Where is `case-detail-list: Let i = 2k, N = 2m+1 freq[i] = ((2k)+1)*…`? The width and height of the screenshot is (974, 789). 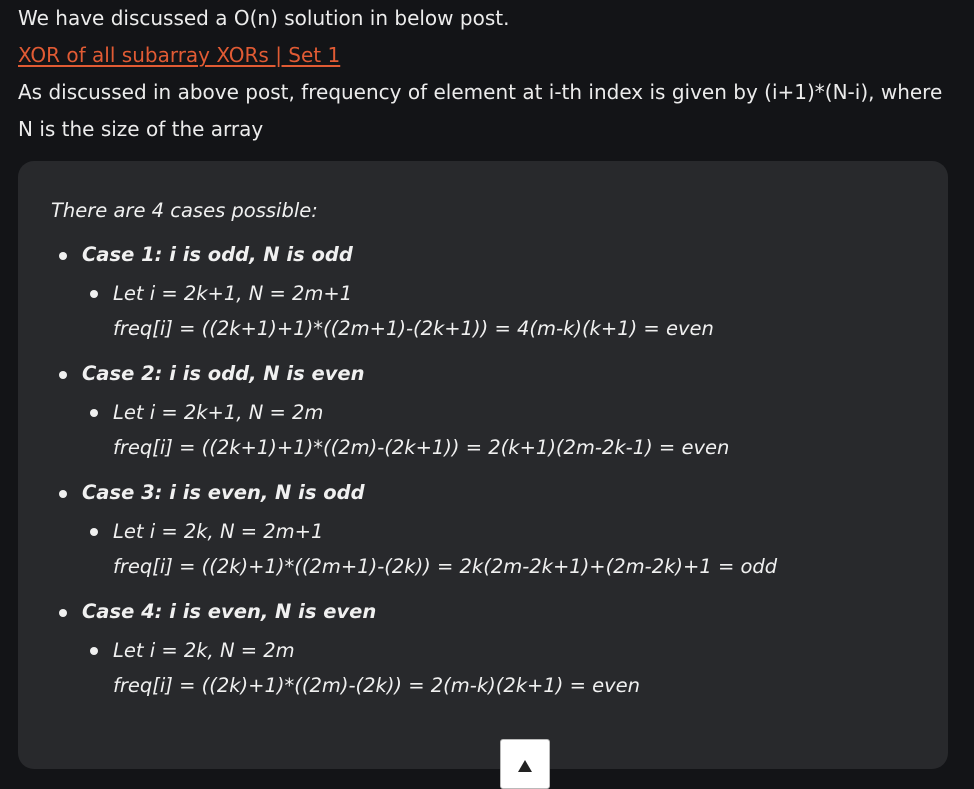
case-detail-list: Let i = 2k, N = 2m+1 freq[i] = ((2k)+1)*… is located at coordinates (429, 549).